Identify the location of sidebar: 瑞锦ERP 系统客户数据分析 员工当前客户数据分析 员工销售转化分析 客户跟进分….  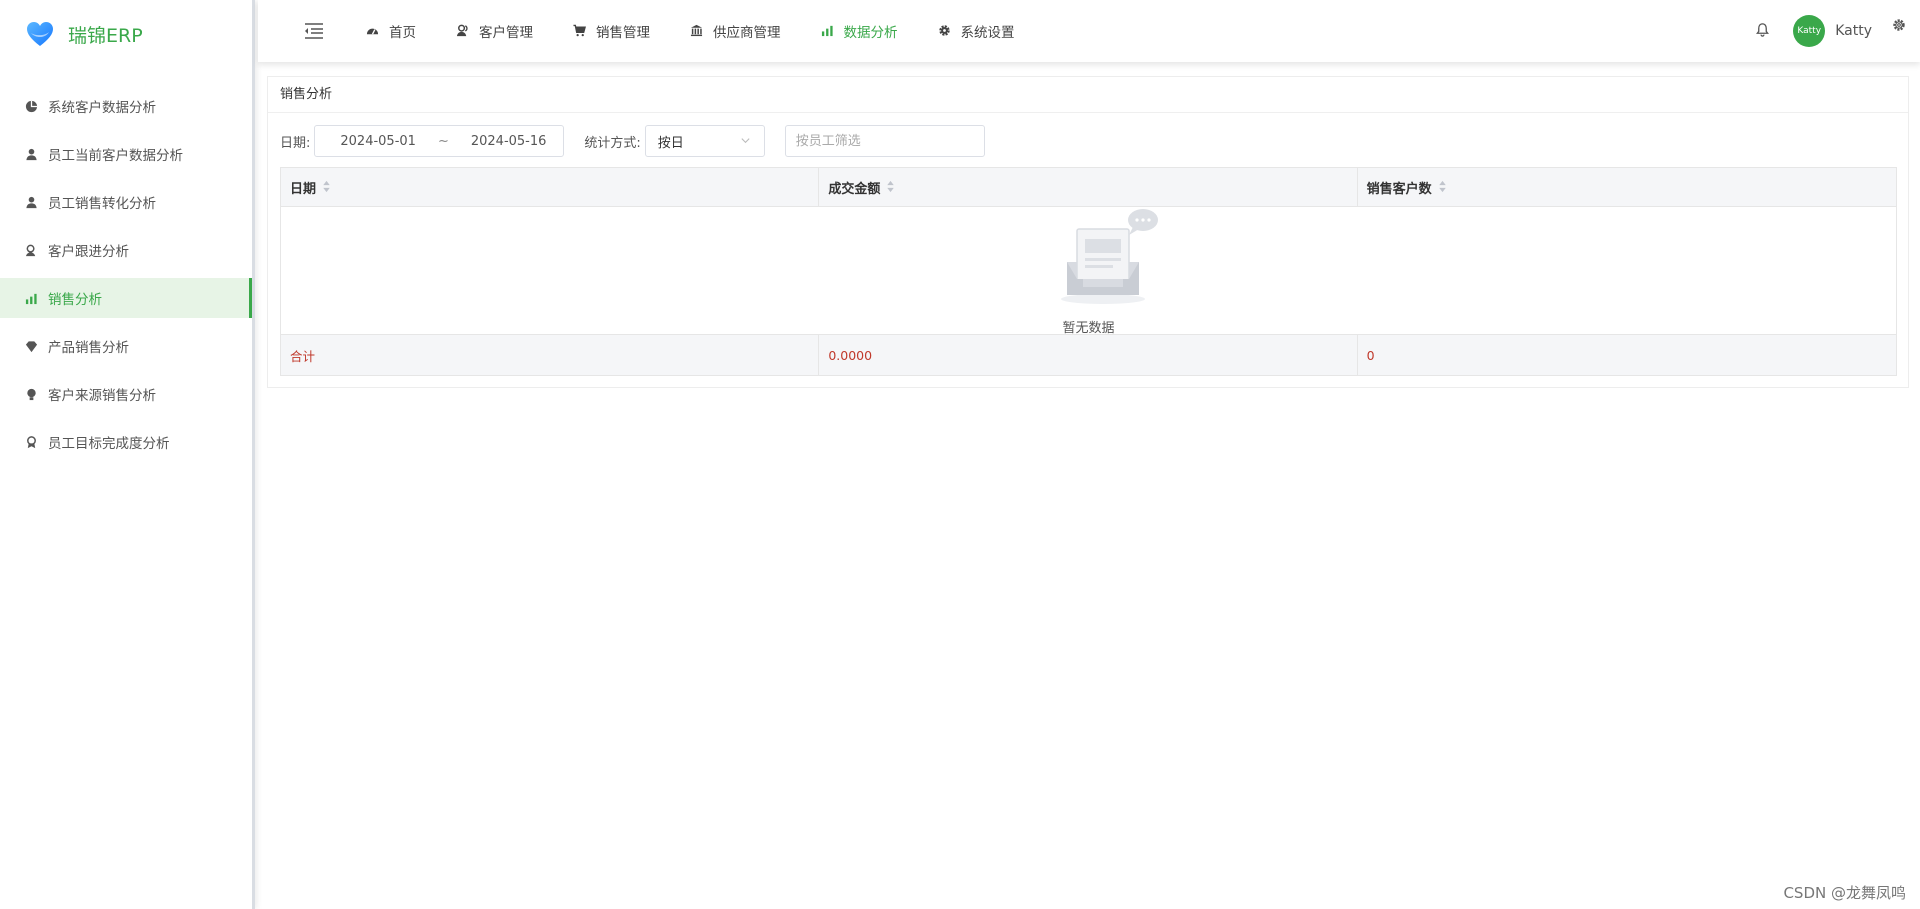
(127, 454).